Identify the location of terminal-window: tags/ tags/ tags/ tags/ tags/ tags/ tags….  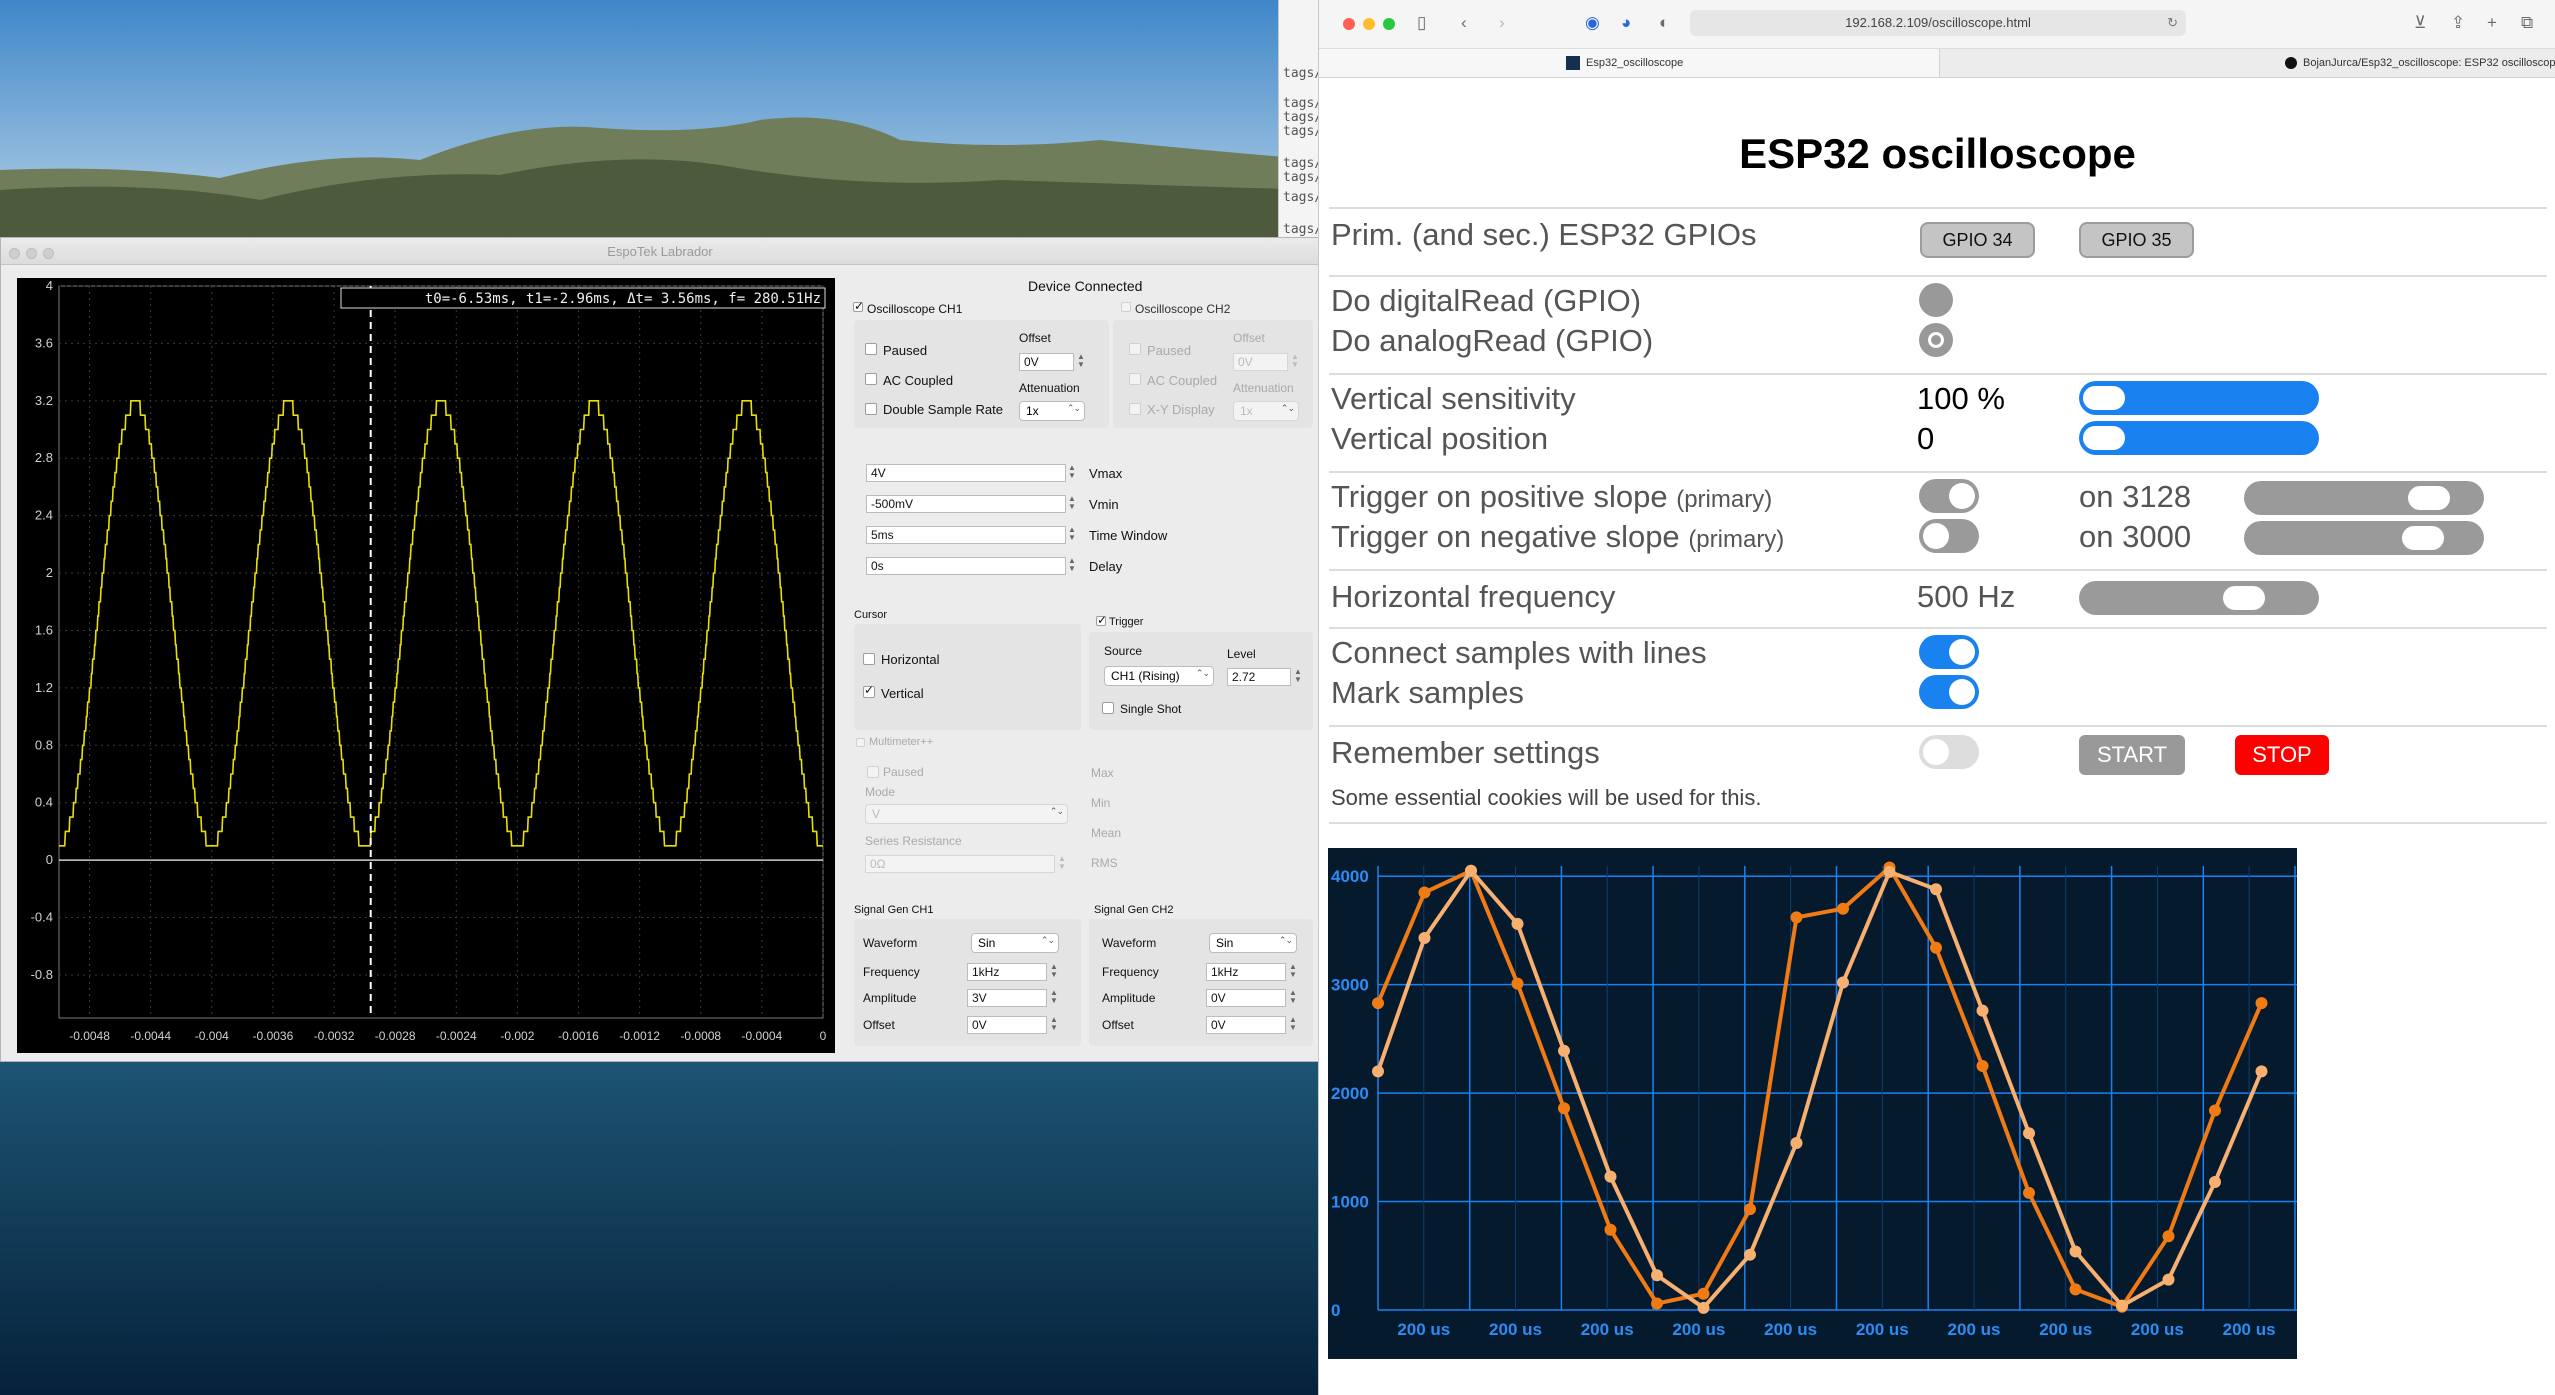
(1300, 119).